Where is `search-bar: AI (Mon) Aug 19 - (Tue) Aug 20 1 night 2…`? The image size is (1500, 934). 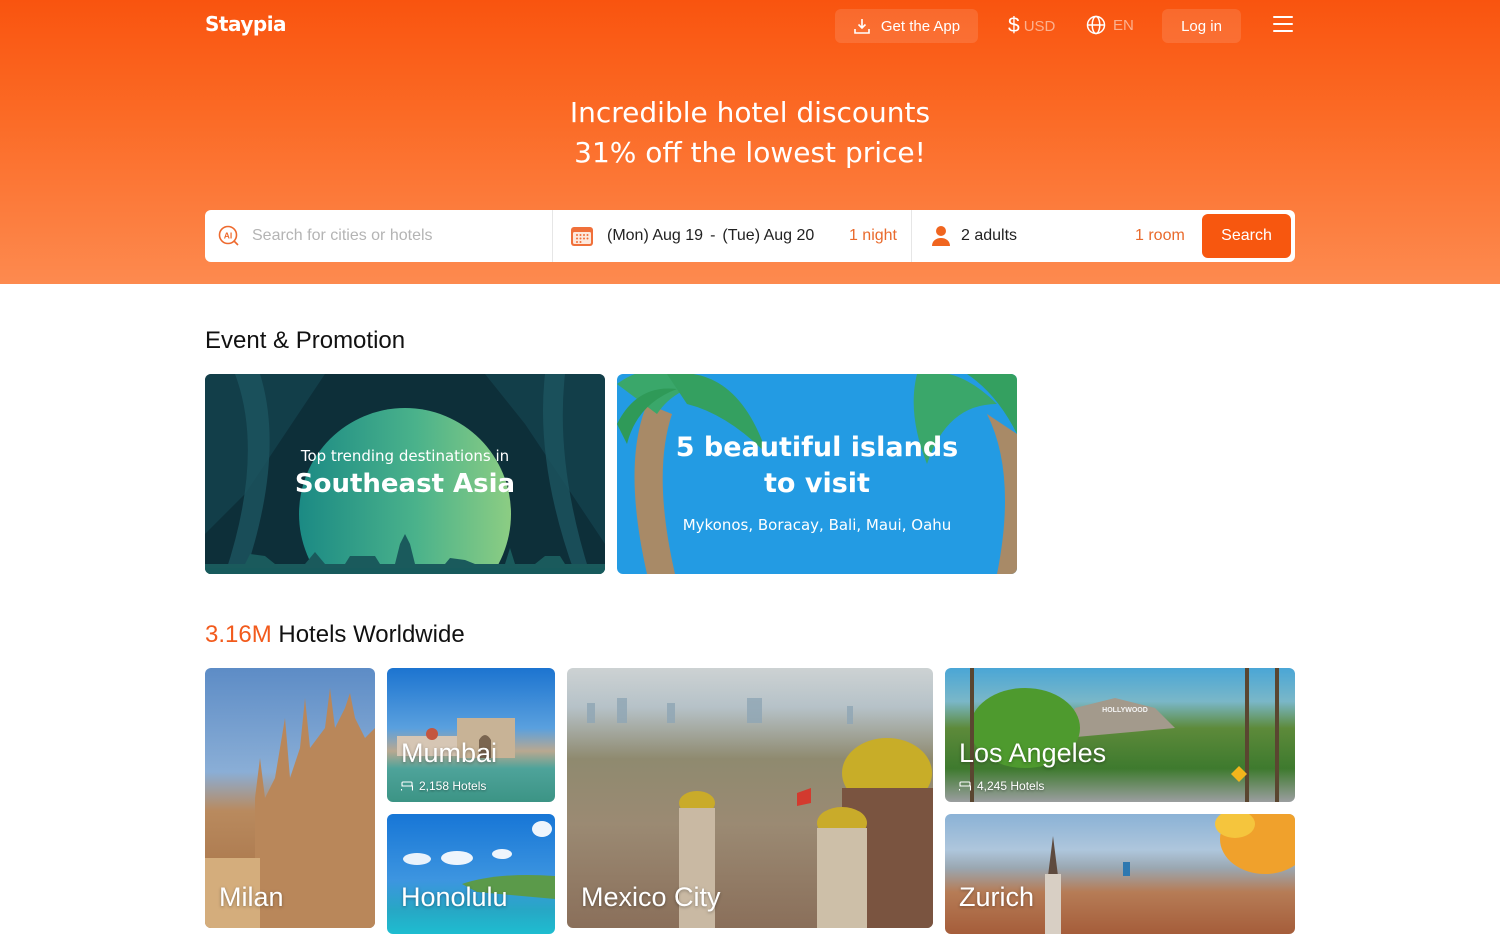
search-bar: AI (Mon) Aug 19 - (Tue) Aug 20 1 night 2… is located at coordinates (750, 236).